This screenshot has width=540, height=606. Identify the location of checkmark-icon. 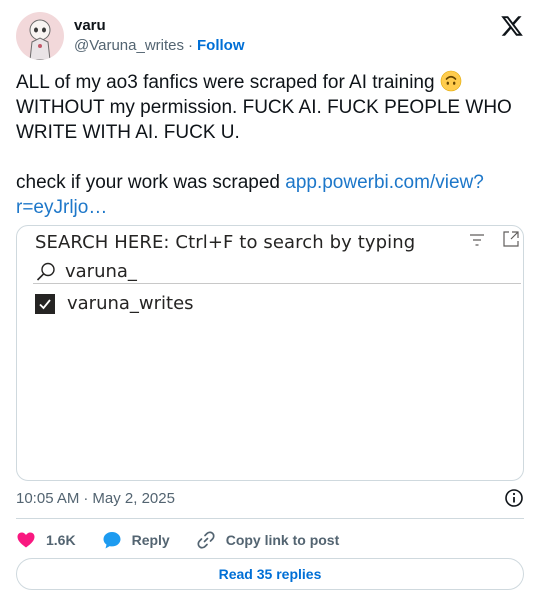
(45, 303).